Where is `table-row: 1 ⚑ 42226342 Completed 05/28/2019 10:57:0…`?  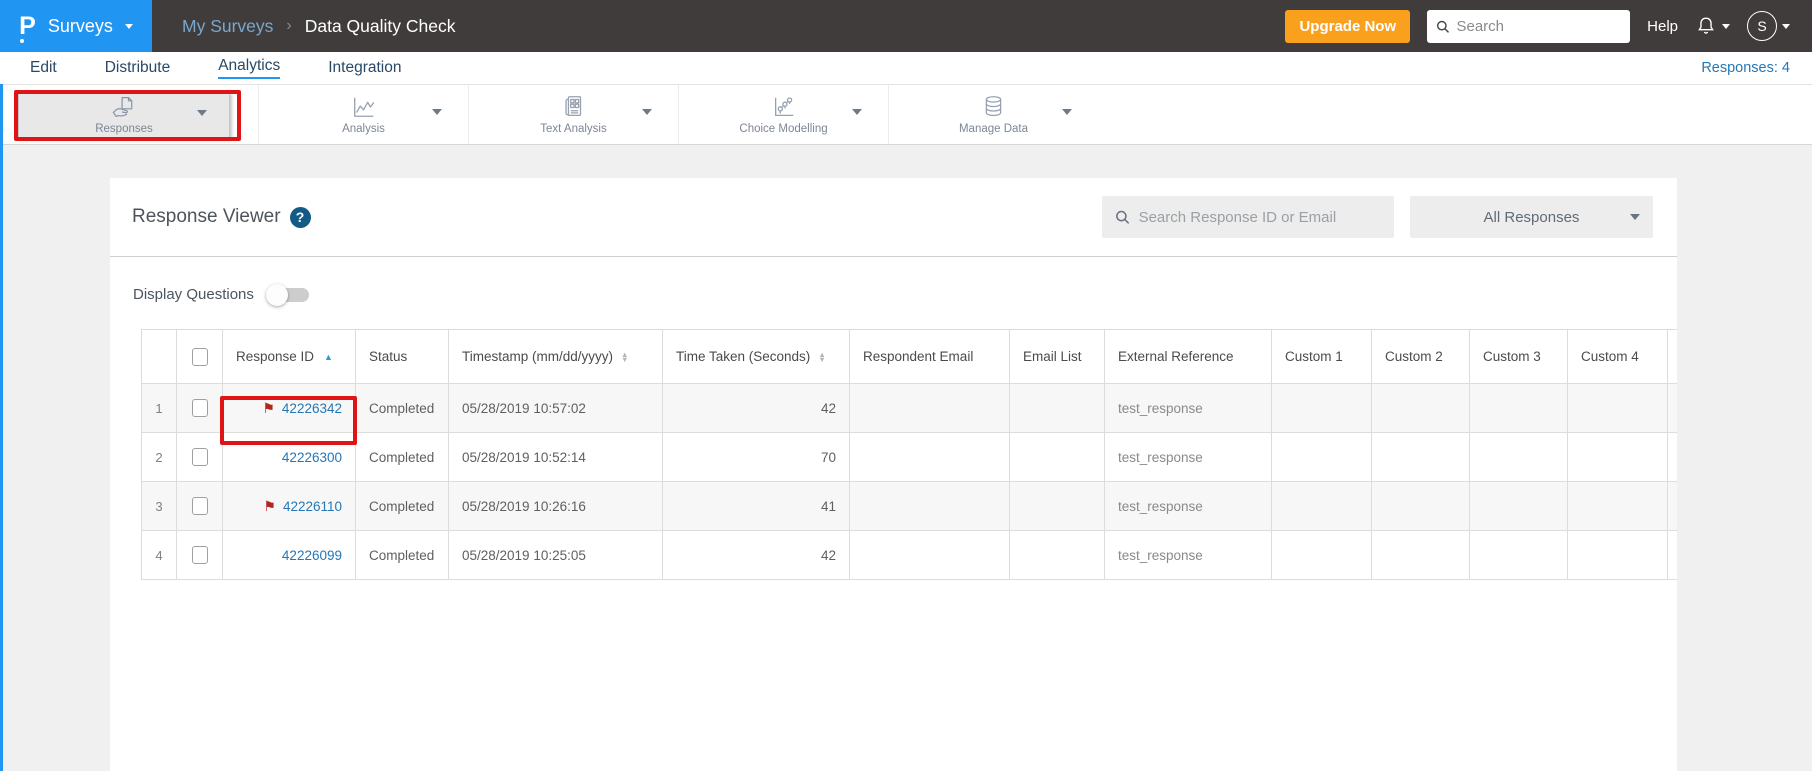
table-row: 1 ⚑ 42226342 Completed 05/28/2019 10:57:0… is located at coordinates (909, 408).